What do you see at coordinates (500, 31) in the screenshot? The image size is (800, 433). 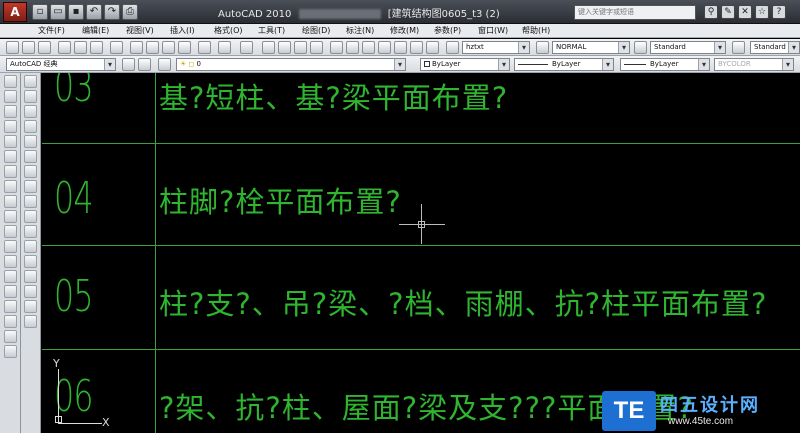 I see `menu-window: 窗口(W)` at bounding box center [500, 31].